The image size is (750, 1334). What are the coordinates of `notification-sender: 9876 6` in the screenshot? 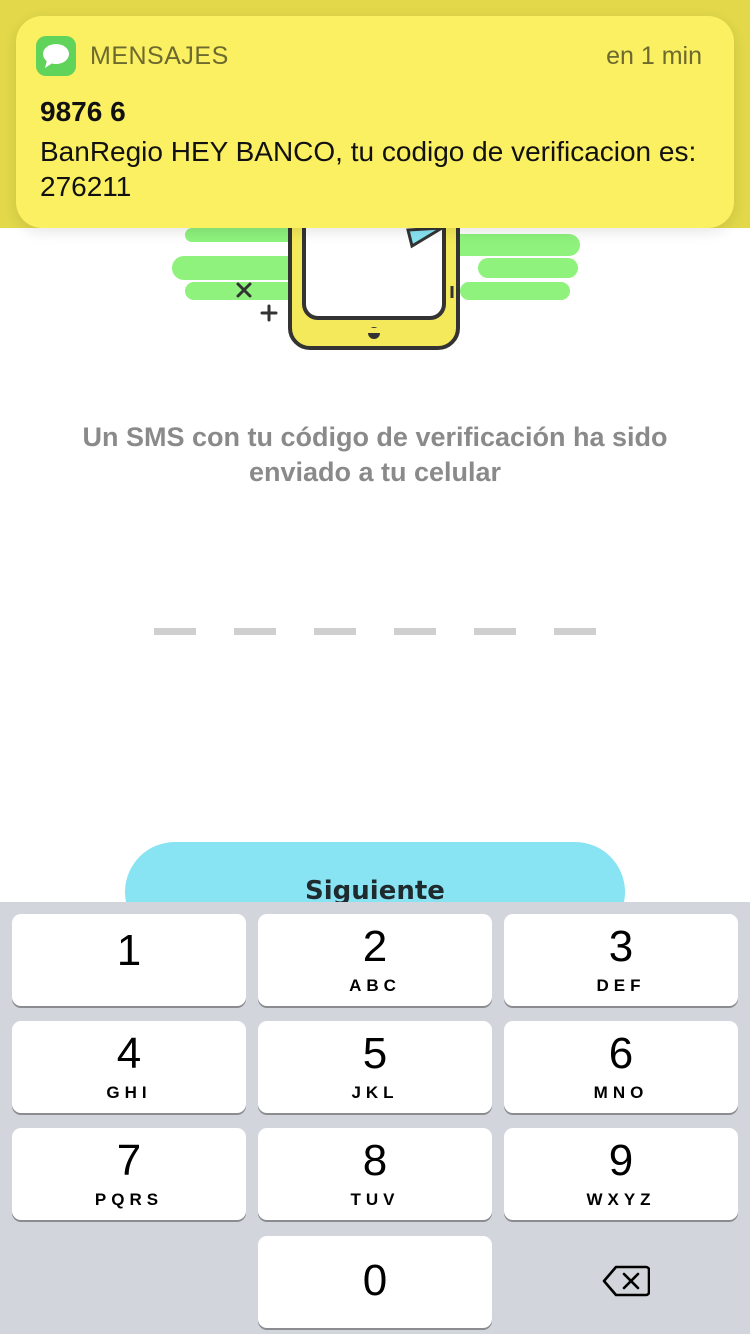 It's located at (83, 111).